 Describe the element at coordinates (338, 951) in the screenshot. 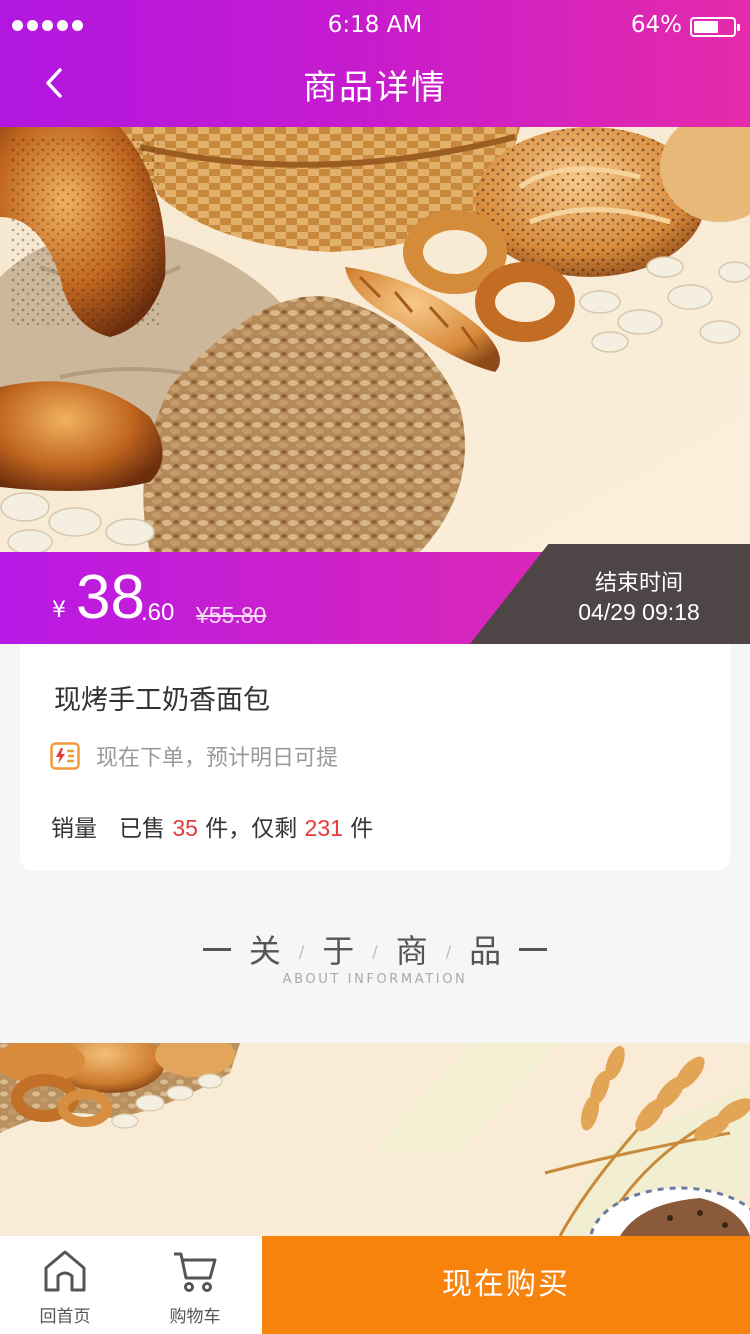

I see `about-char: 于` at that location.